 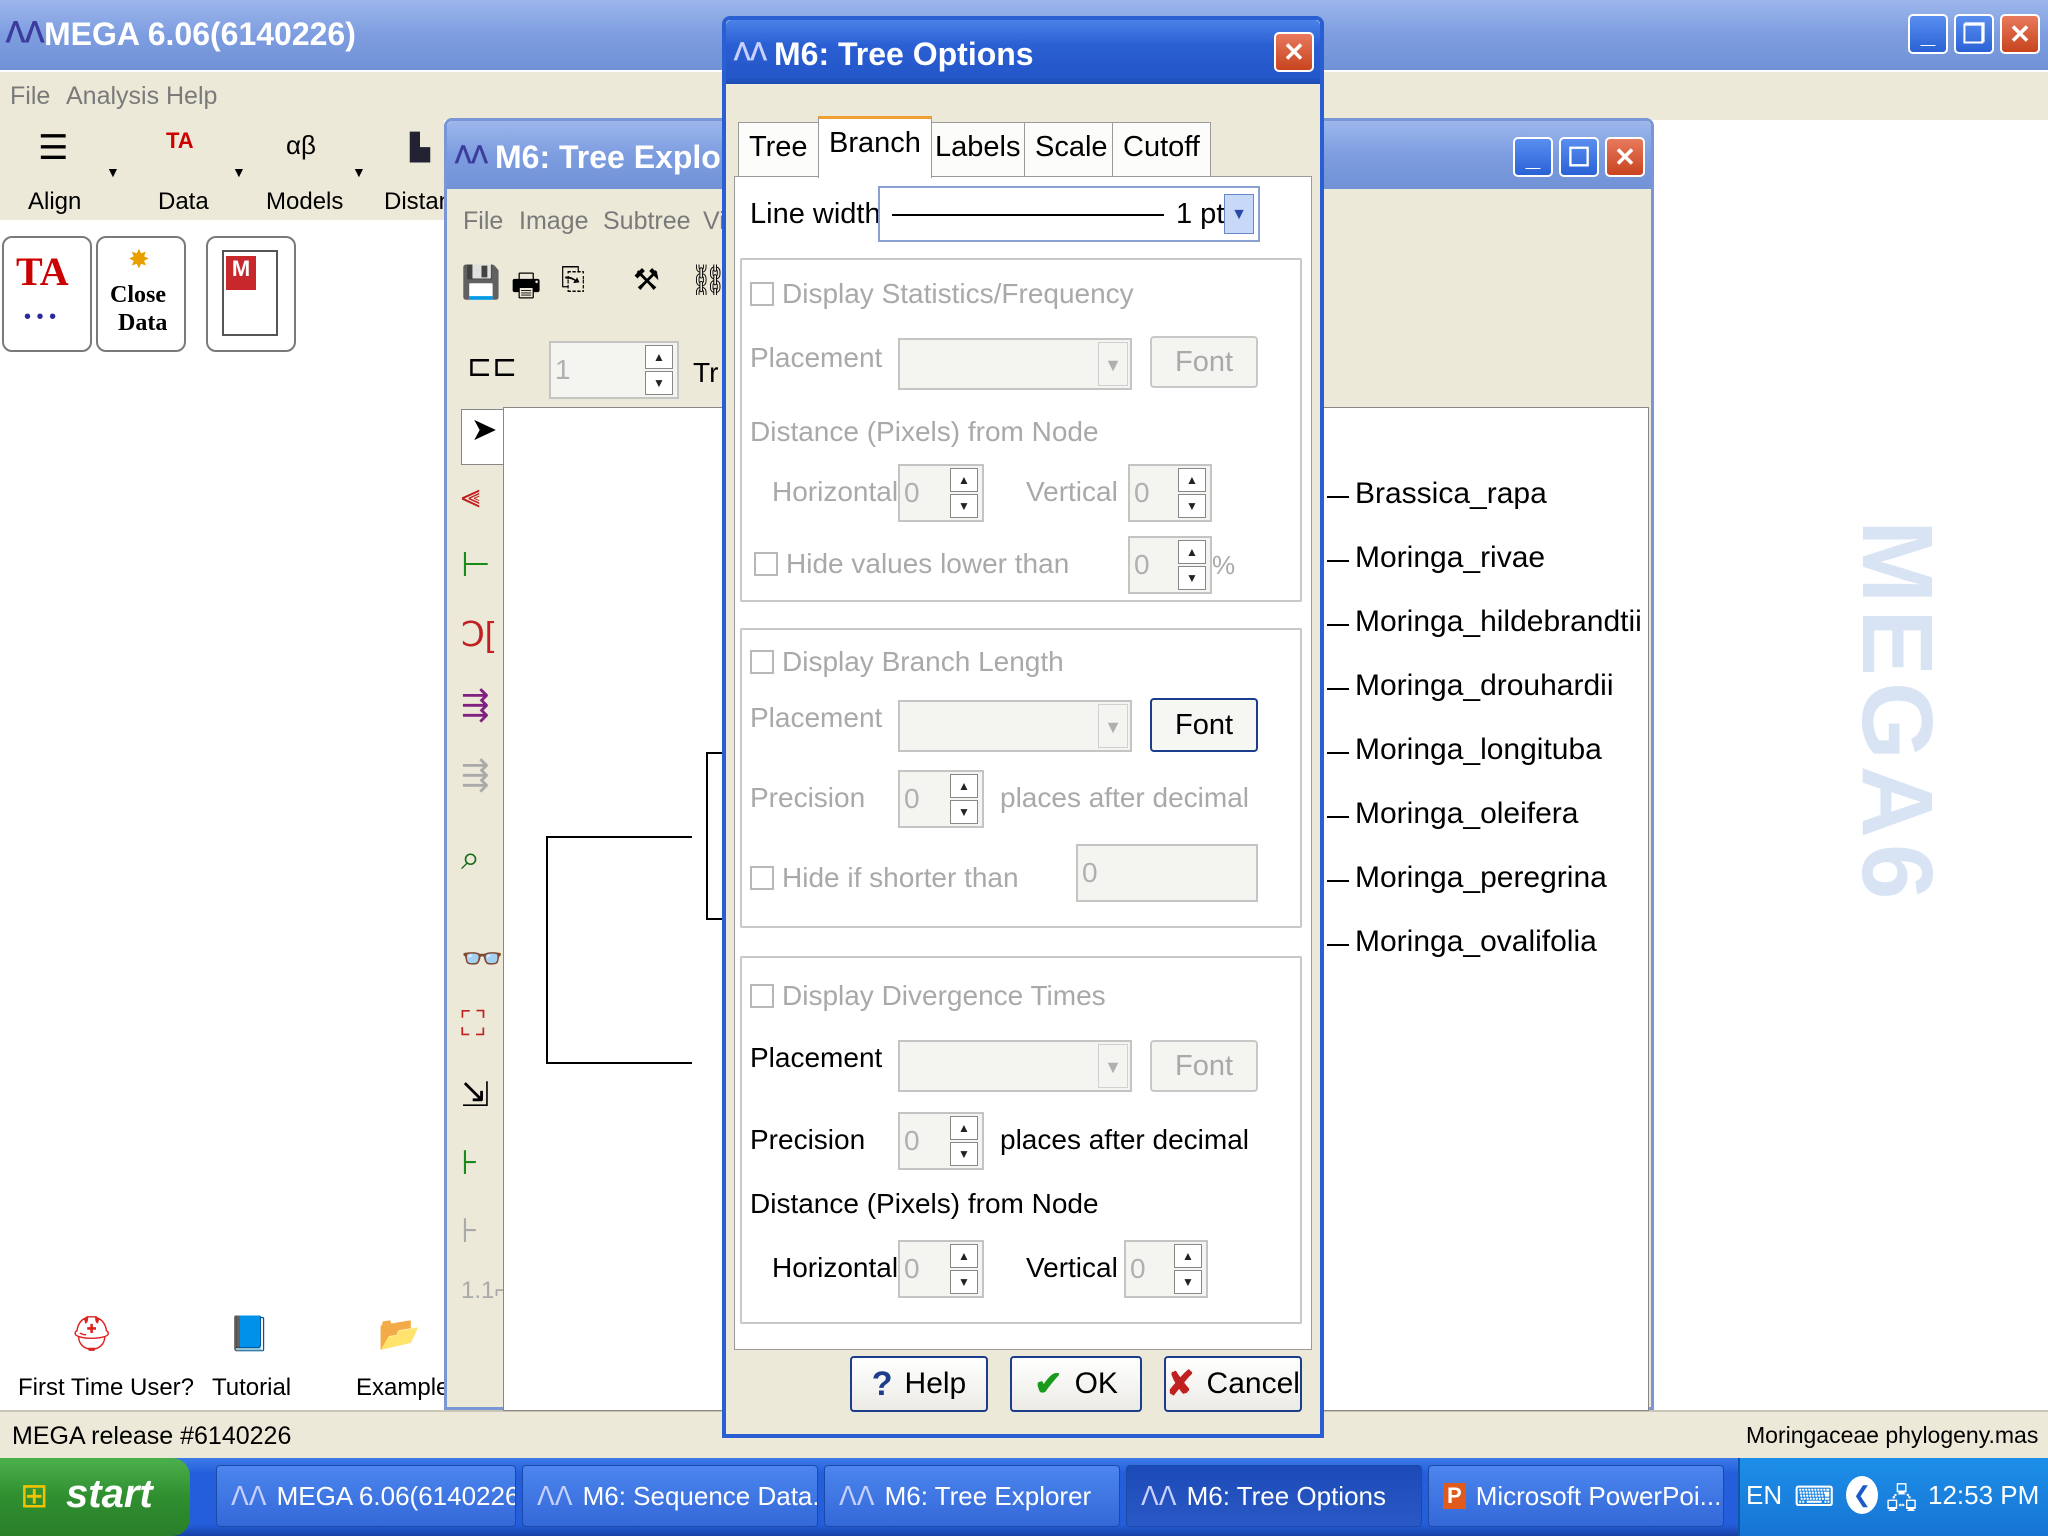 What do you see at coordinates (1470, 686) in the screenshot?
I see `taxon-label: Moringa_drouhardii` at bounding box center [1470, 686].